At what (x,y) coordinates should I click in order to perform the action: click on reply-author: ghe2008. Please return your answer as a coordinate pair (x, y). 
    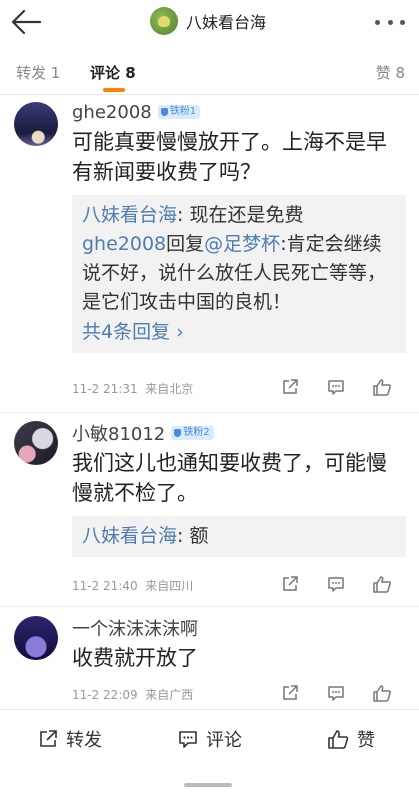
    Looking at the image, I should click on (124, 244).